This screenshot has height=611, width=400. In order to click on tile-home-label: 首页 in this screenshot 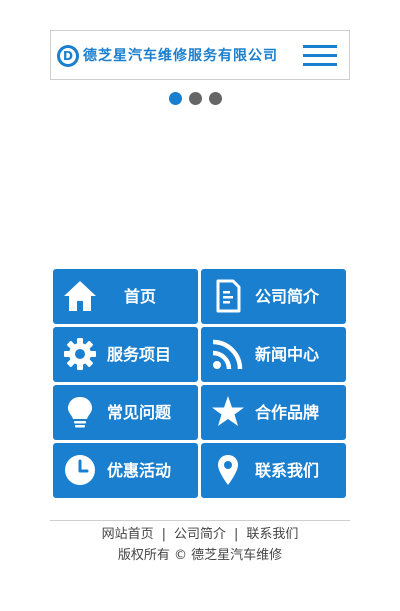, I will do `click(140, 296)`.